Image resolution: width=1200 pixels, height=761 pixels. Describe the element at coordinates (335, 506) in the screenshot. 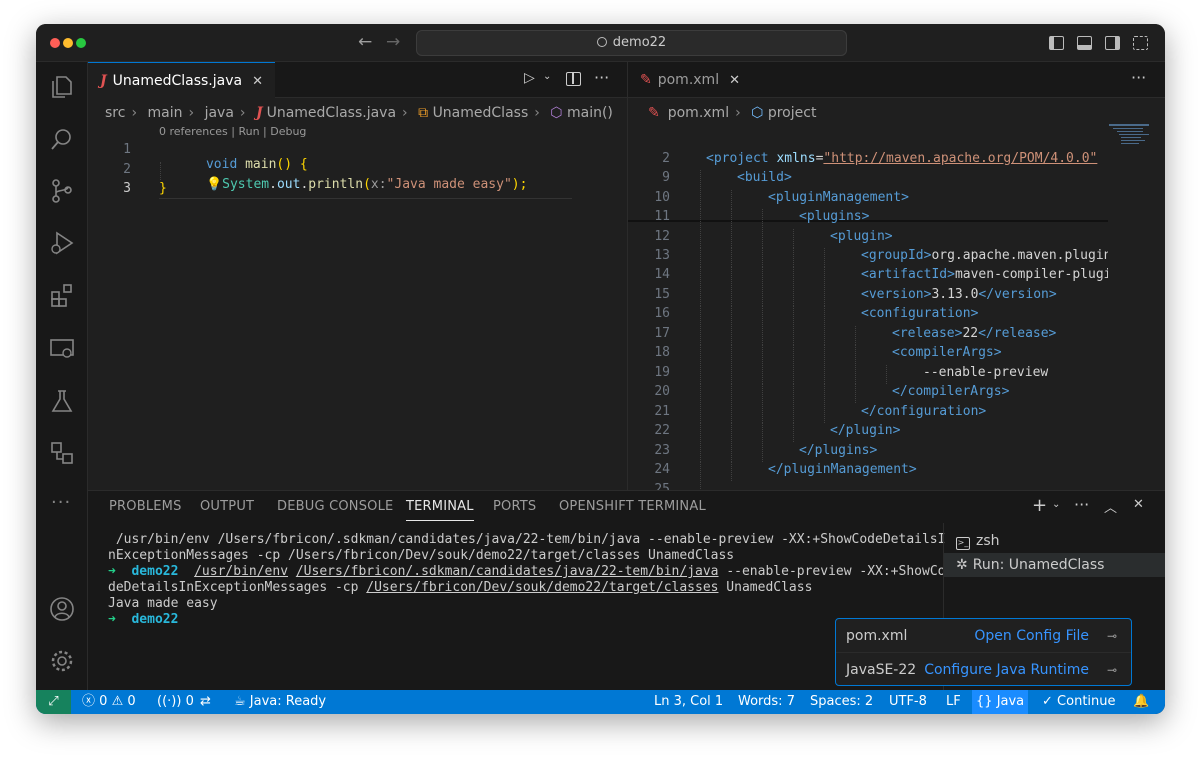

I see `panel-tab-debug-console: DEBUG CONSOLE` at that location.